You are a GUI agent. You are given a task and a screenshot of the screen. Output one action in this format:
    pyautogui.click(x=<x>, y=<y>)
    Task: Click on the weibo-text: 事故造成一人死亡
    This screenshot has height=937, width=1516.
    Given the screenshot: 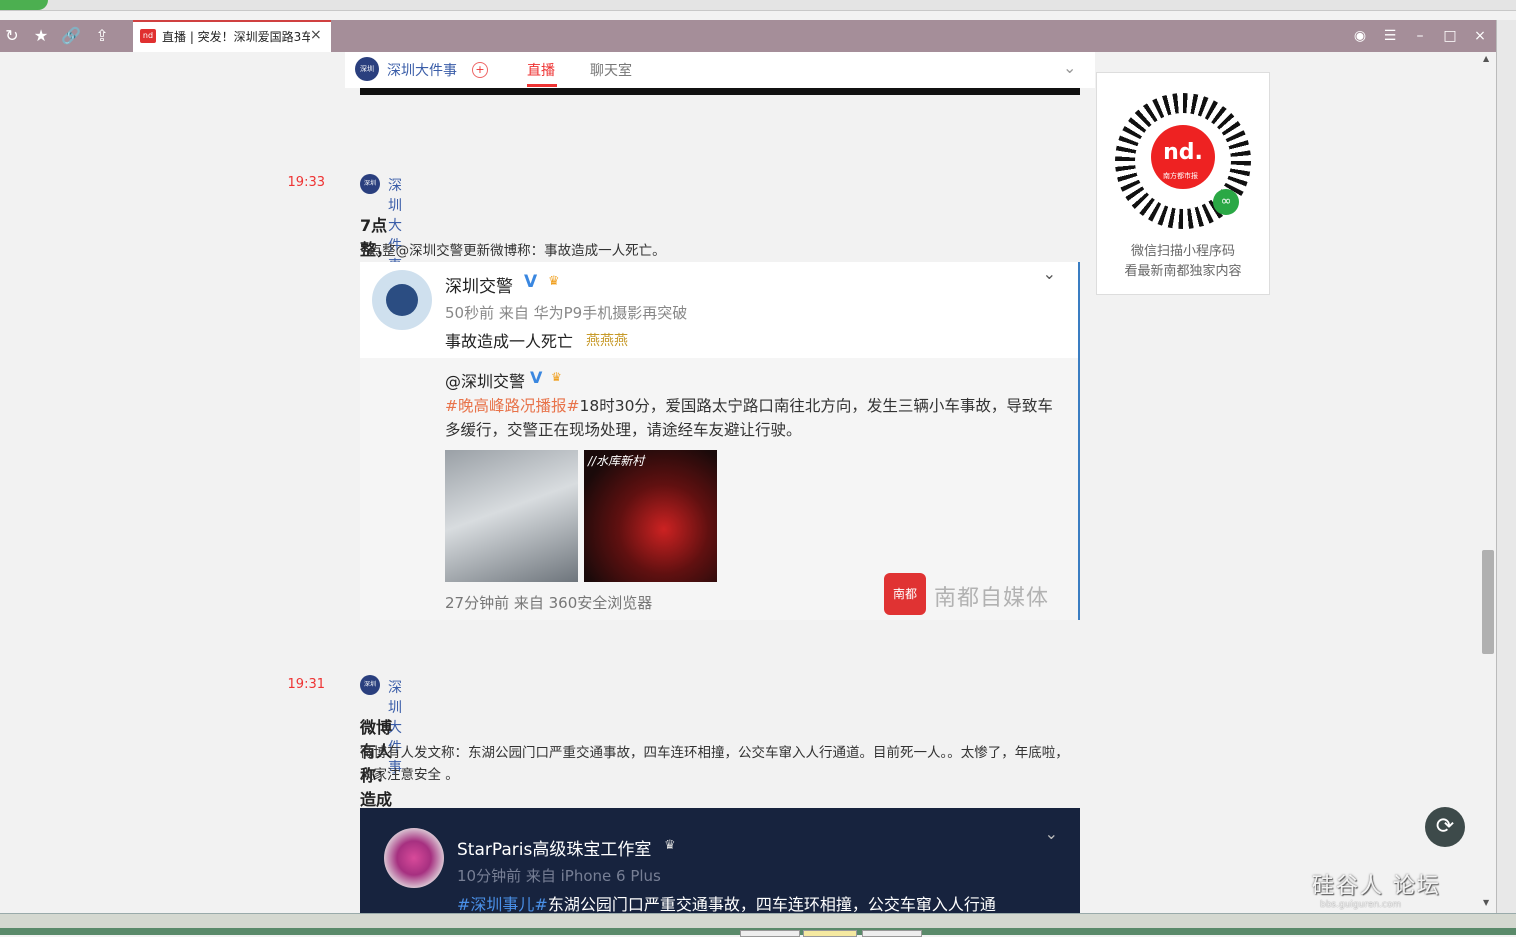 What is the action you would take?
    pyautogui.click(x=509, y=341)
    